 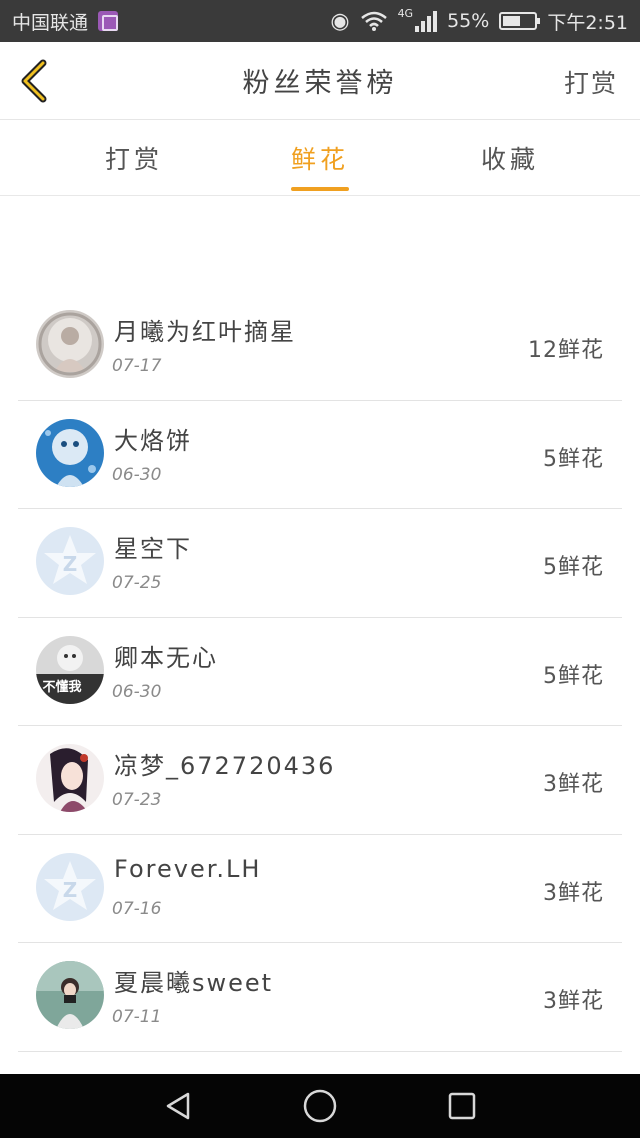 What do you see at coordinates (137, 366) in the screenshot?
I see `fan-date: 07-17` at bounding box center [137, 366].